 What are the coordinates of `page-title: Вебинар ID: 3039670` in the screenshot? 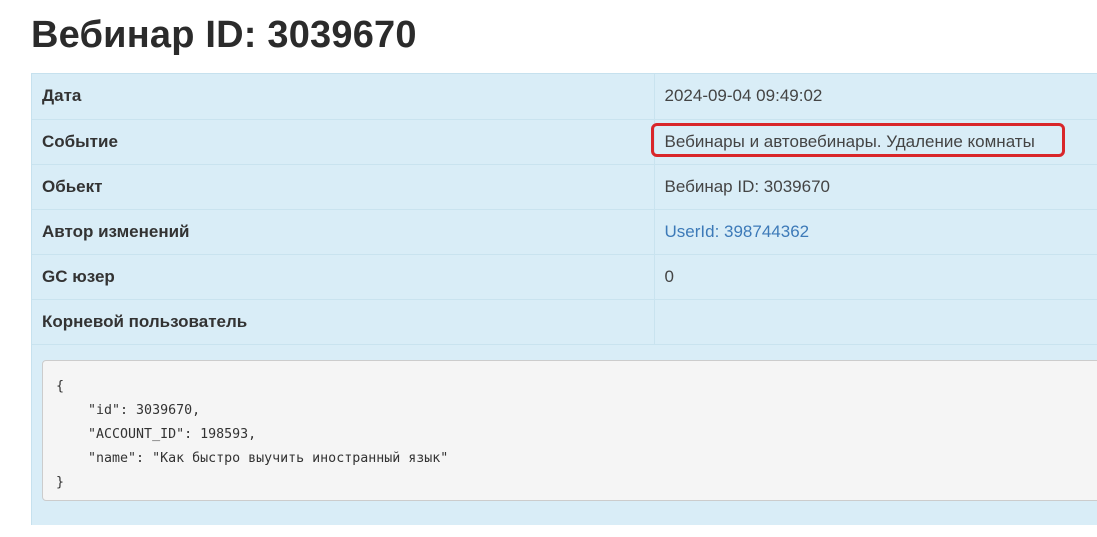 It's located at (224, 35).